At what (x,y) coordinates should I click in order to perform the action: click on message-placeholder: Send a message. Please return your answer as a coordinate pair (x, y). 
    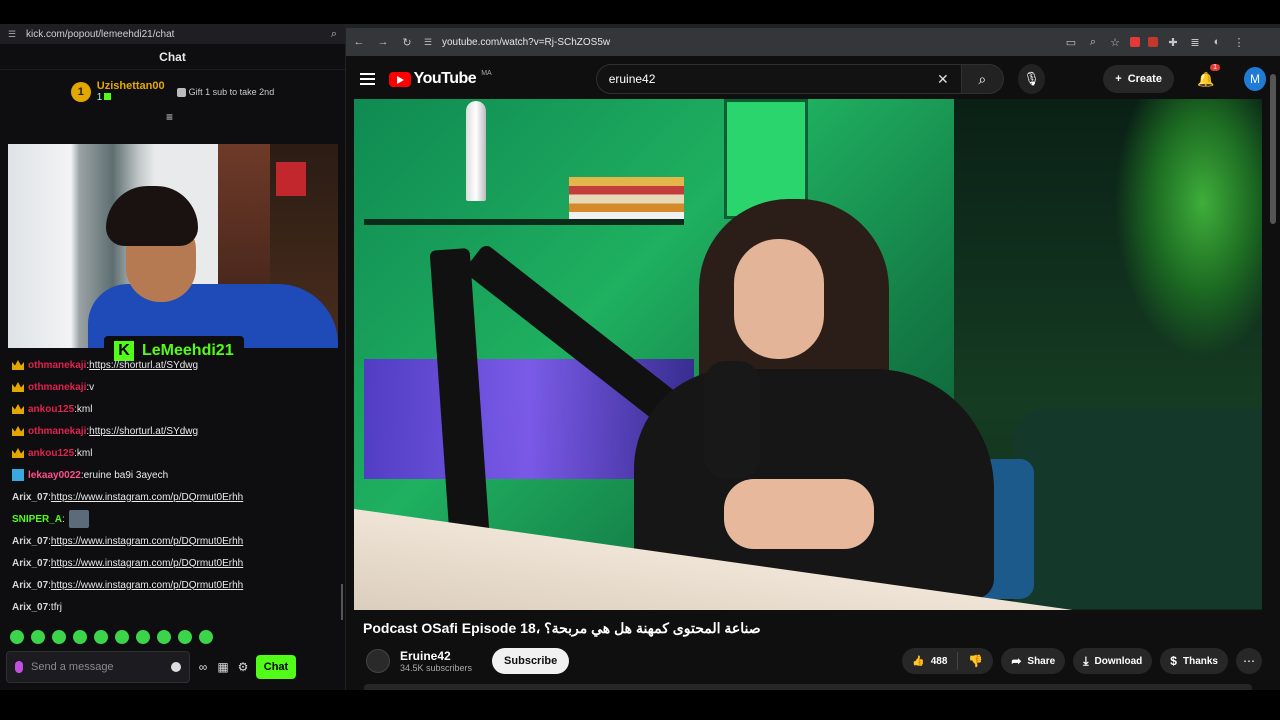
    Looking at the image, I should click on (97, 667).